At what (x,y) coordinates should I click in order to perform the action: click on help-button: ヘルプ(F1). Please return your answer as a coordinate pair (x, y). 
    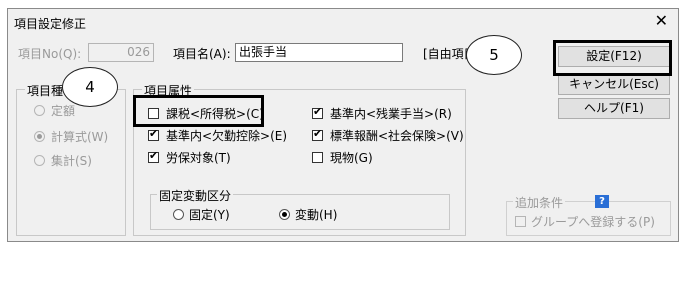
    Looking at the image, I should click on (614, 108).